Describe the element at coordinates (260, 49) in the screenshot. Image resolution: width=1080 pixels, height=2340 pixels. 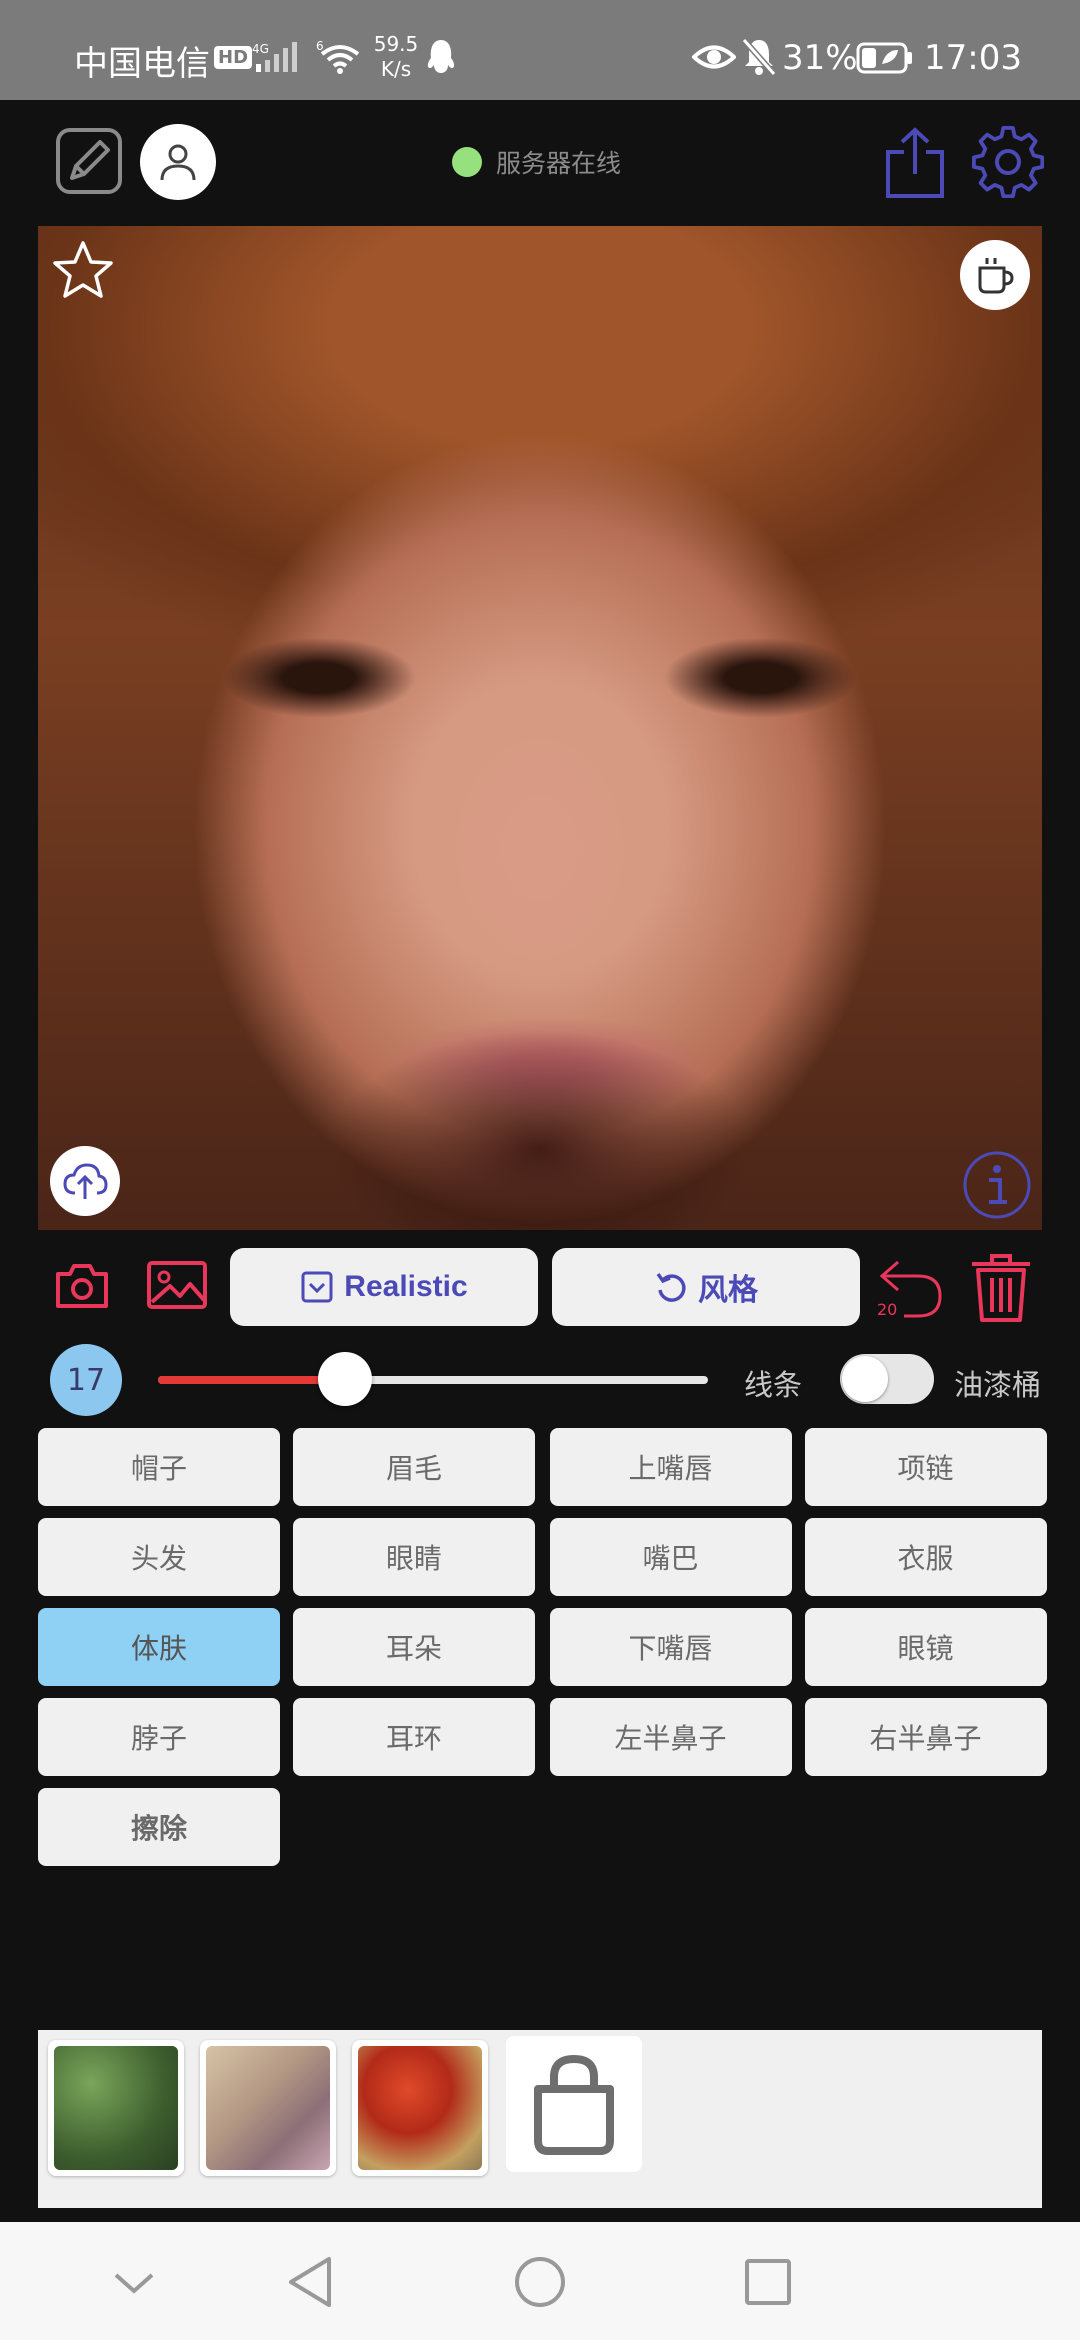
I see `network-type-label: 4G` at that location.